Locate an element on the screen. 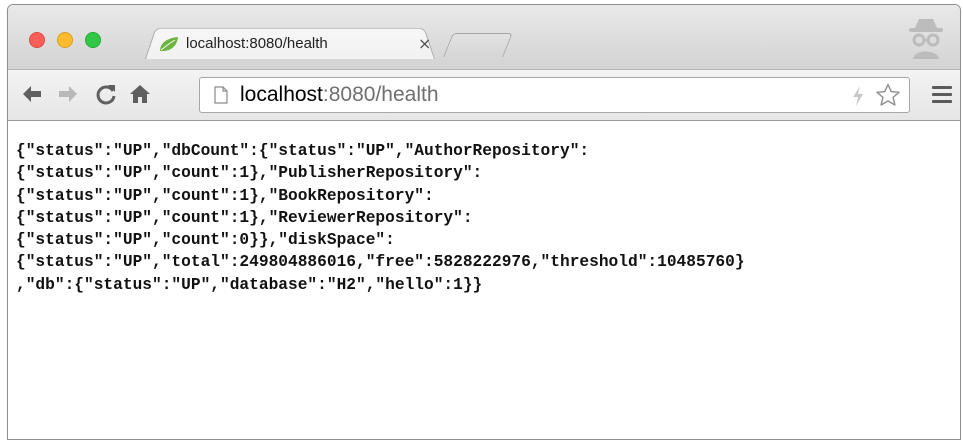  reload-icon is located at coordinates (106, 94).